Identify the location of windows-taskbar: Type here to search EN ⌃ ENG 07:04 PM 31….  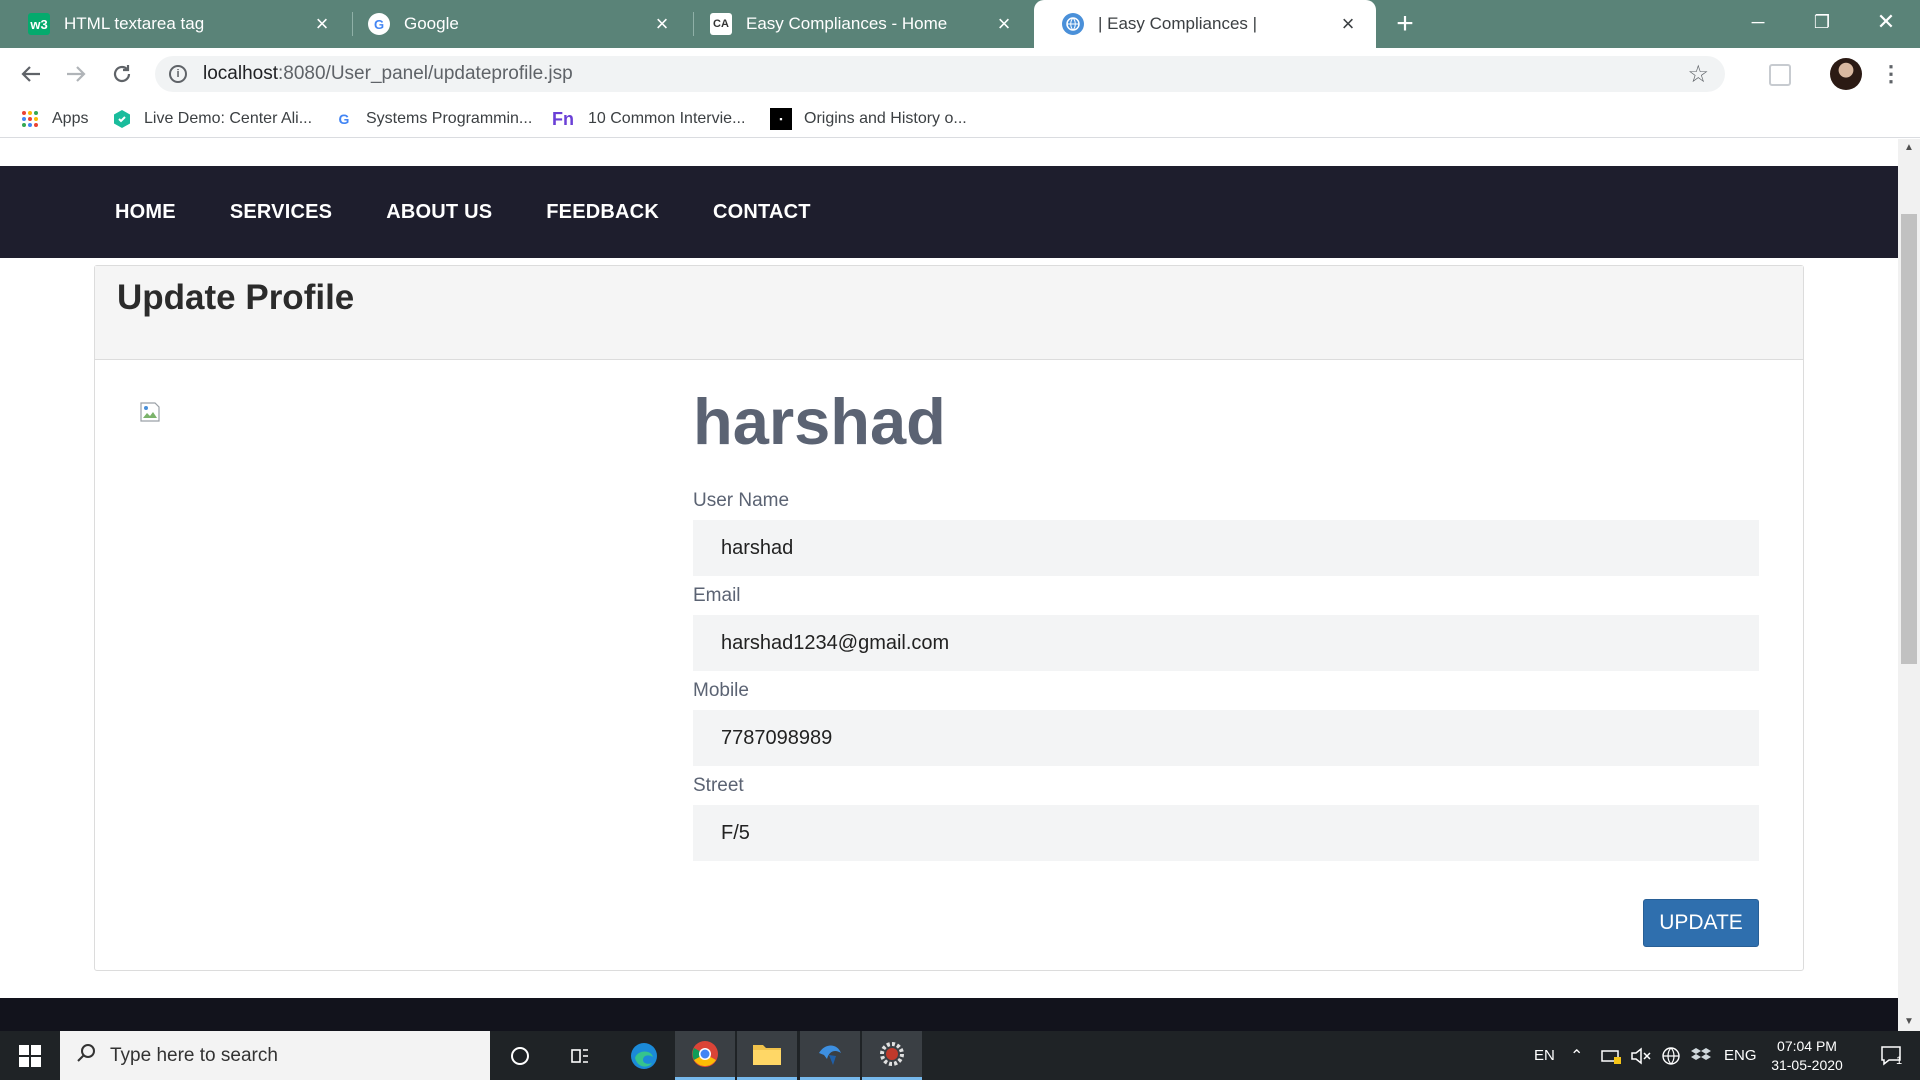
(960, 1055).